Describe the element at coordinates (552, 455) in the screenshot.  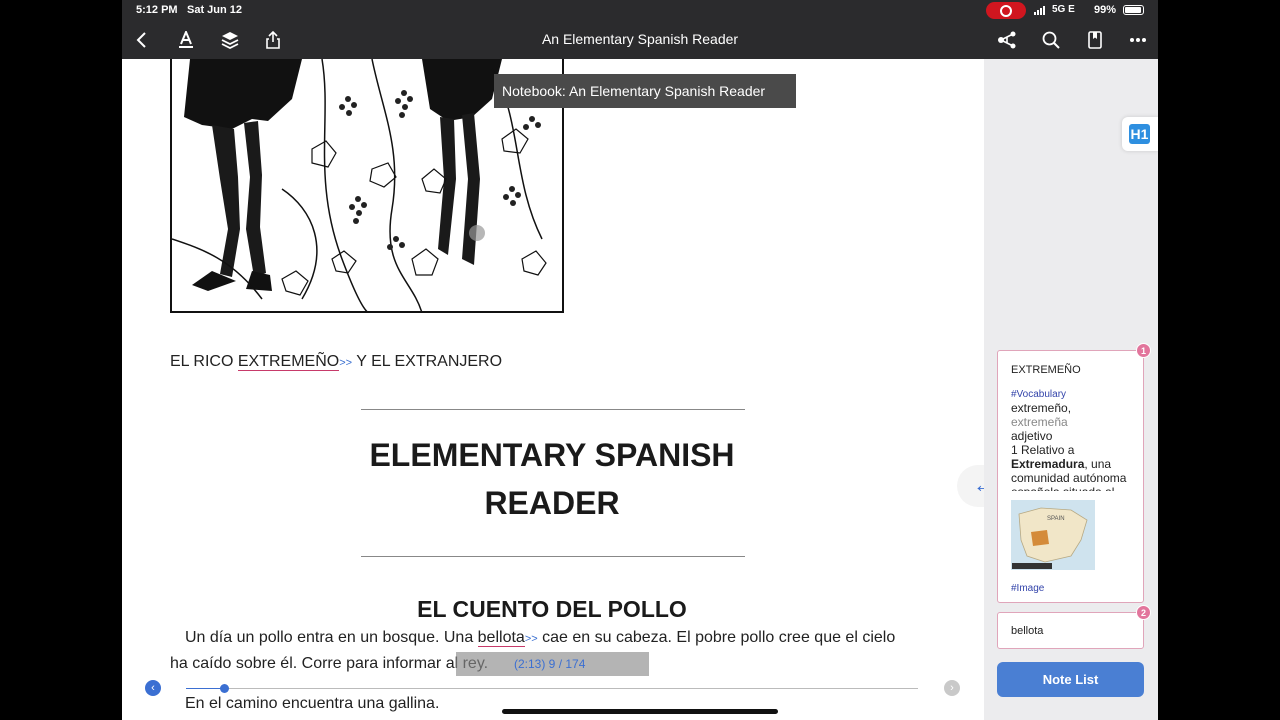
I see `book-title-line1: ELEMENTARY SPANISH` at that location.